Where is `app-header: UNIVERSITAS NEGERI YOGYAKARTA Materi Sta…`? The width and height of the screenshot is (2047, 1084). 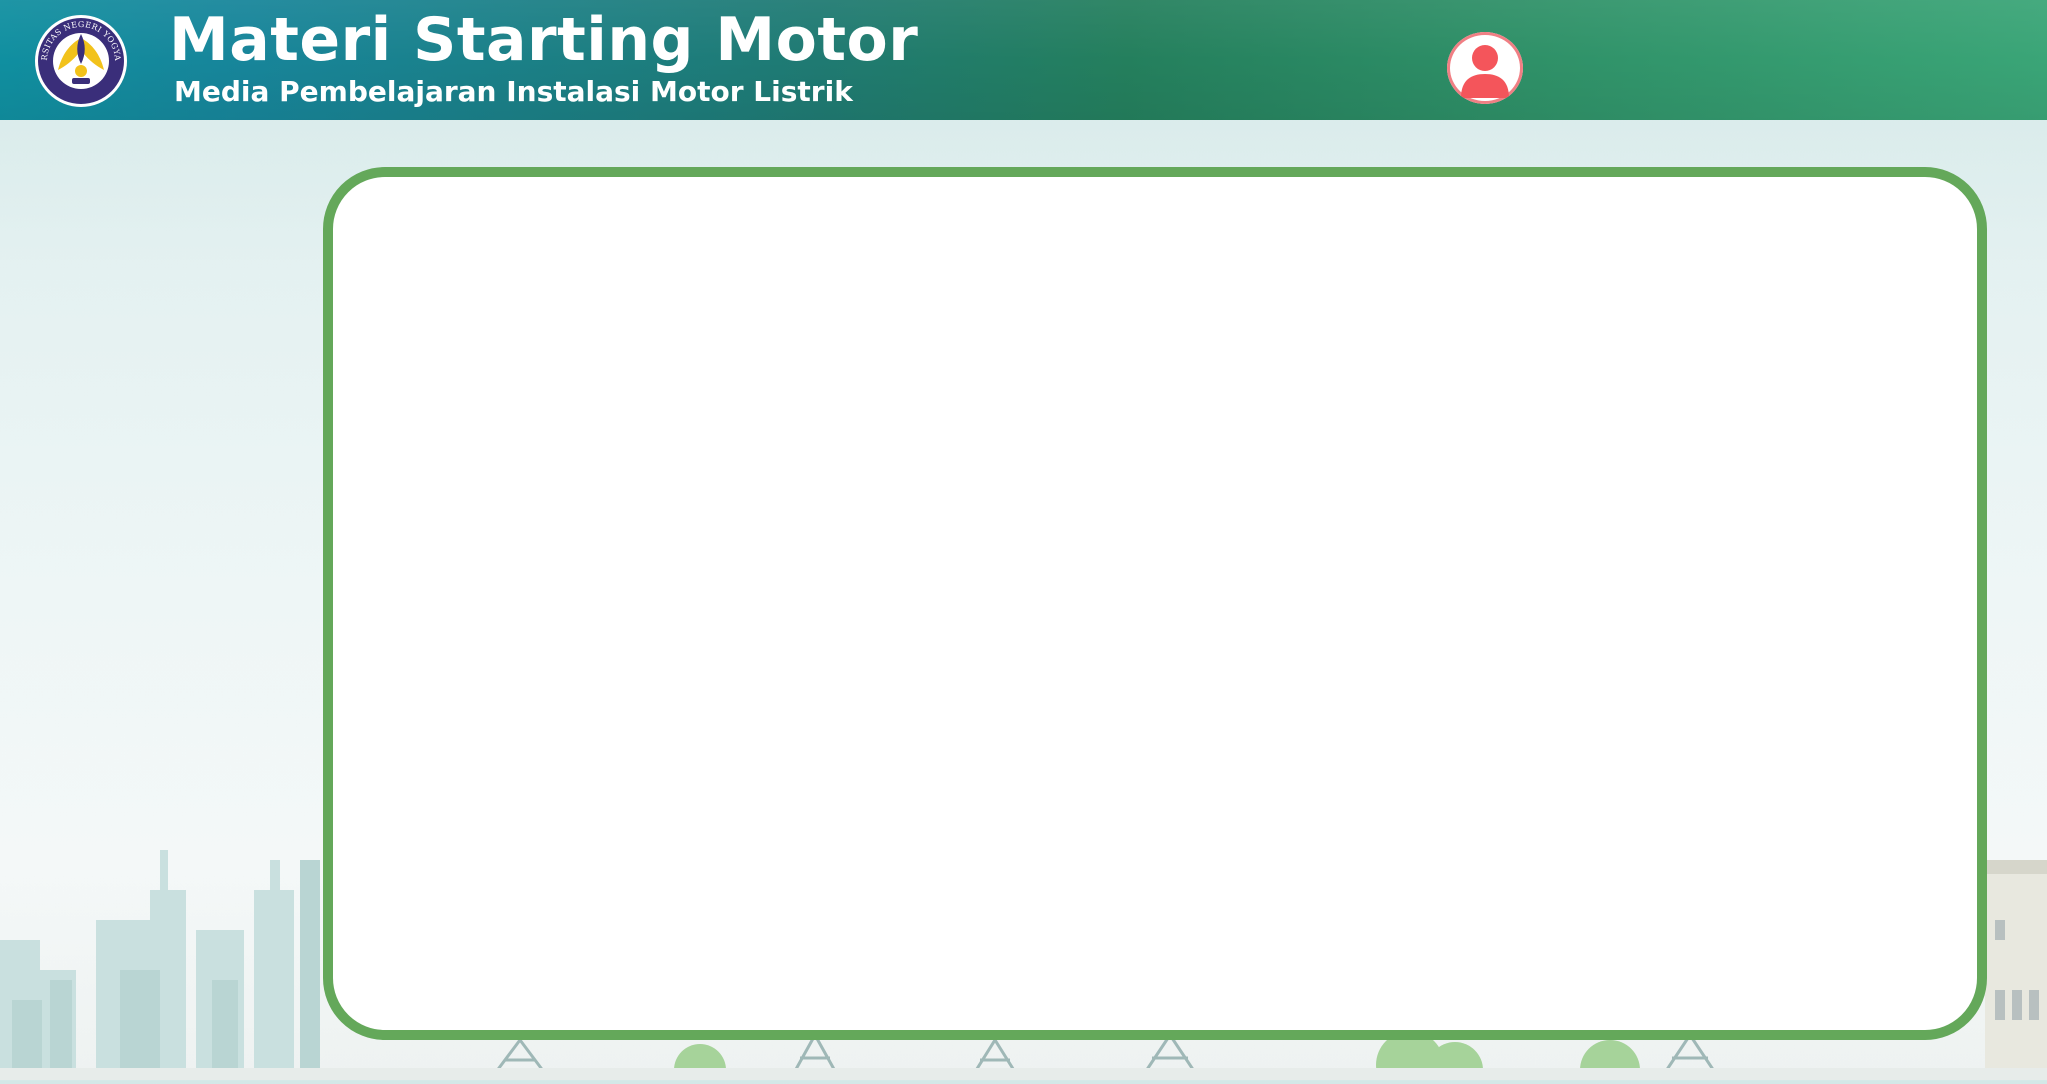
app-header: UNIVERSITAS NEGERI YOGYAKARTA Materi Sta… is located at coordinates (1023, 60).